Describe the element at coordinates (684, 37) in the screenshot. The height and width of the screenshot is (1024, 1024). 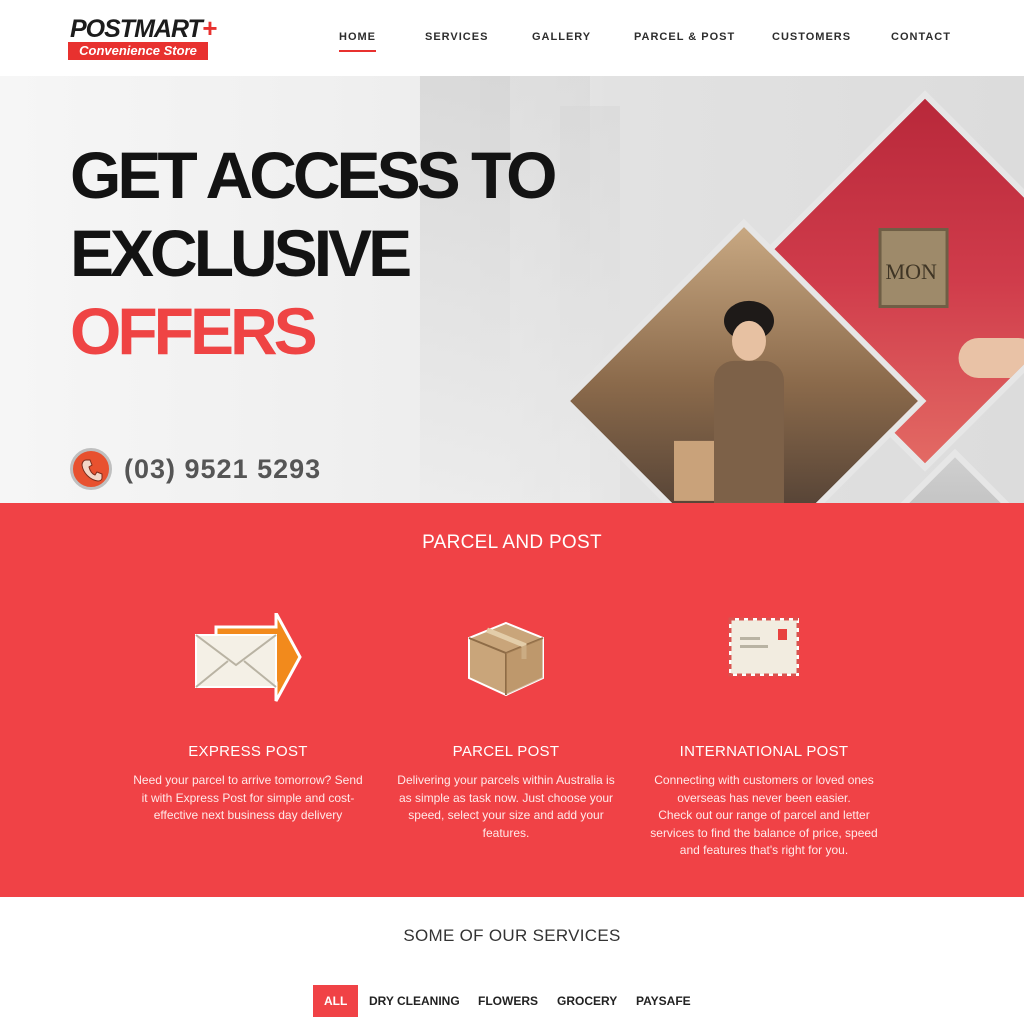
I see `nav-parcel-post: PARCEL & POST` at that location.